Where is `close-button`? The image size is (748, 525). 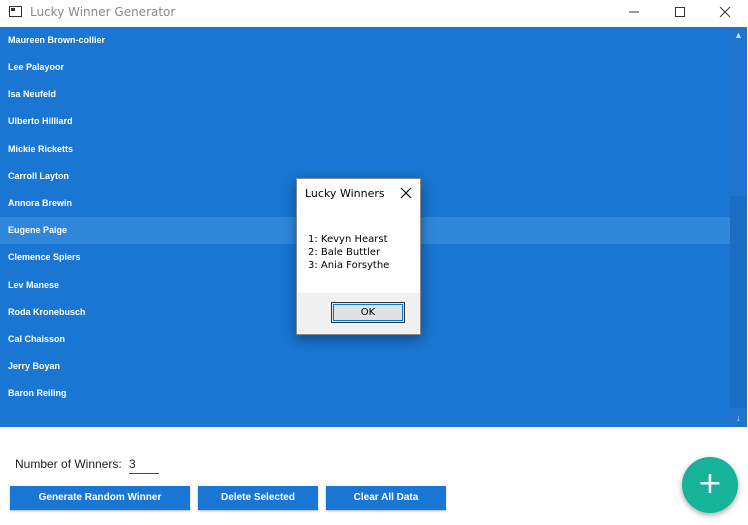 close-button is located at coordinates (725, 13).